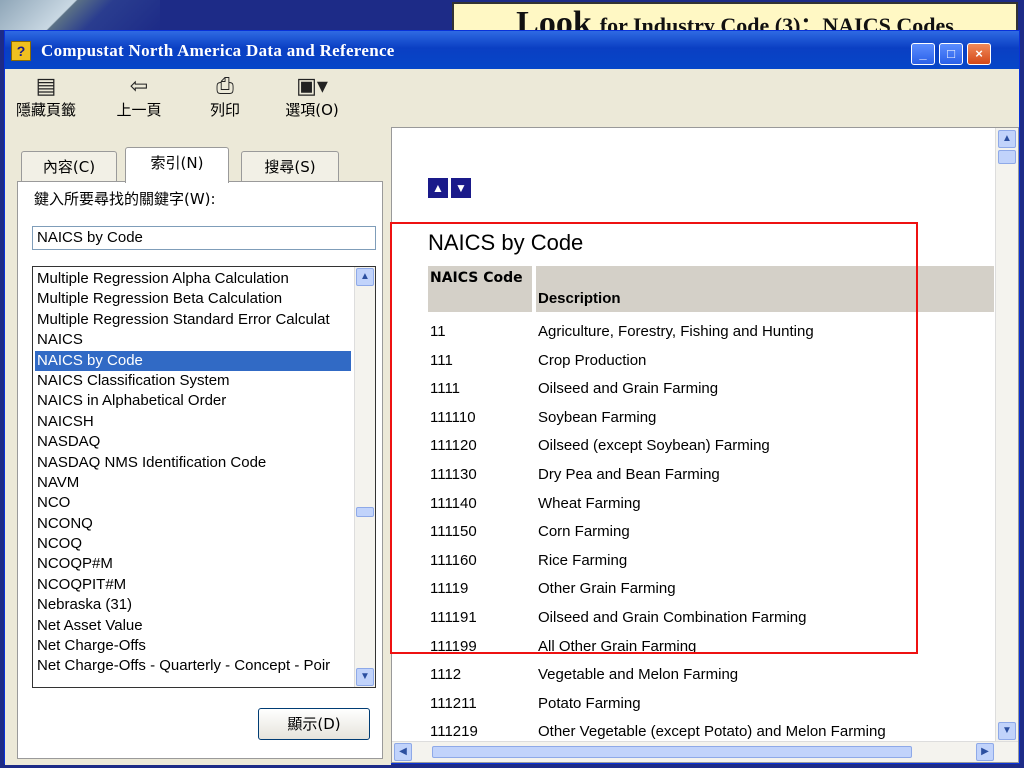 The width and height of the screenshot is (1024, 768). What do you see at coordinates (193, 401) in the screenshot?
I see `list-item: NAICS in Alphabetical Order` at bounding box center [193, 401].